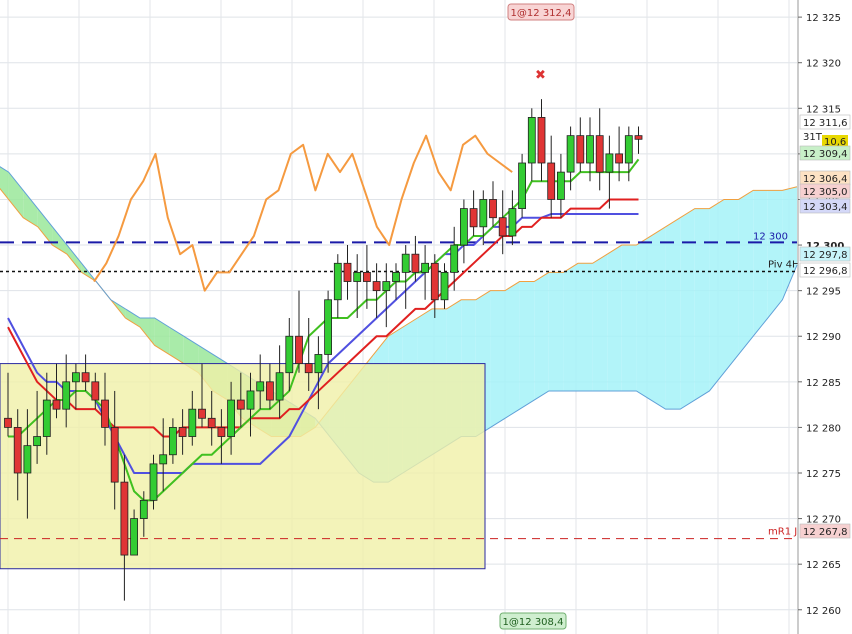  I want to click on chikou-line, so click(303, 213).